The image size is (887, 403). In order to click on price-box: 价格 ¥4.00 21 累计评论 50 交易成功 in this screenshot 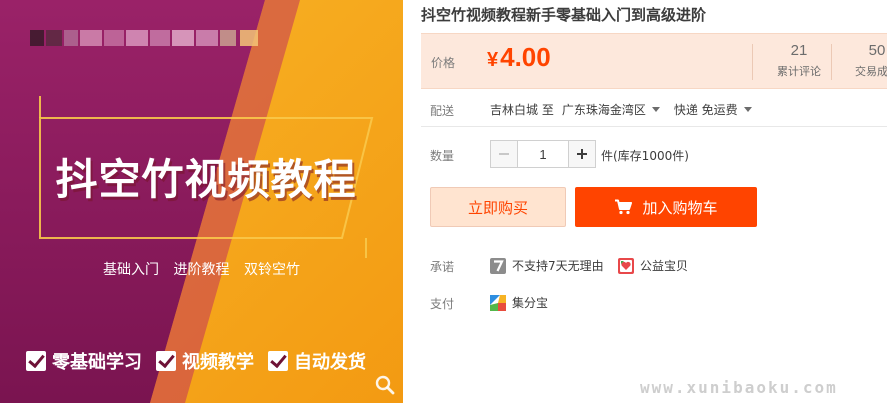, I will do `click(654, 61)`.